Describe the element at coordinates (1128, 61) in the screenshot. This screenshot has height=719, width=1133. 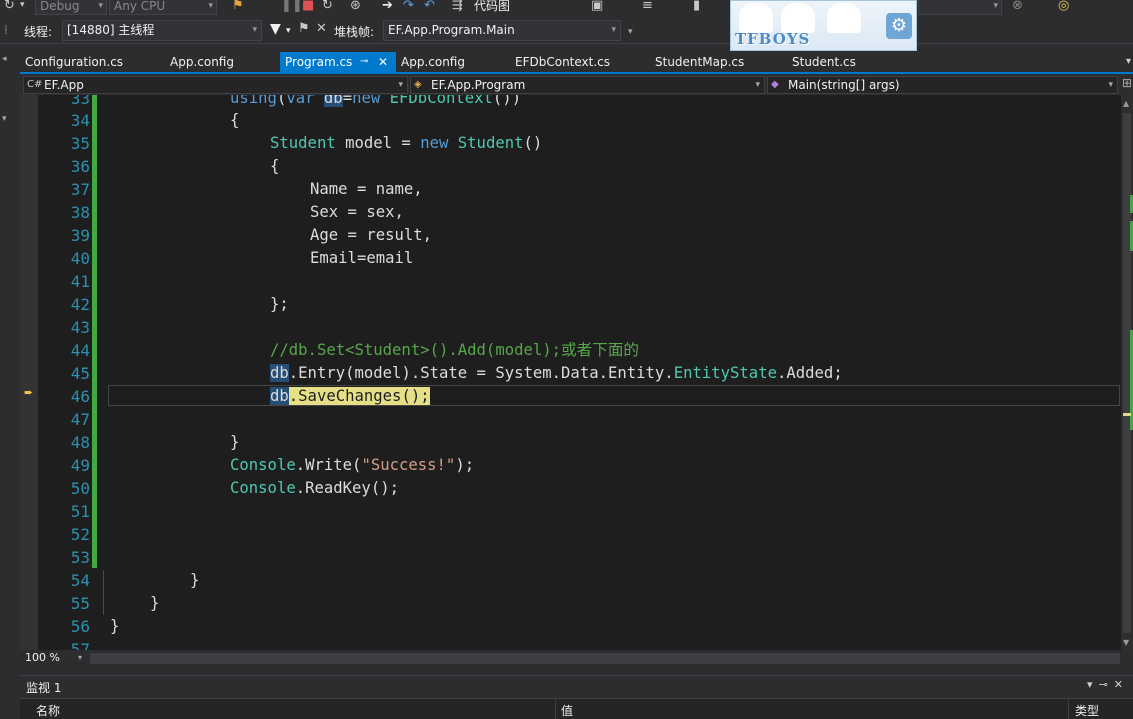
I see `tab-list-dropdown-icon: ▾` at that location.